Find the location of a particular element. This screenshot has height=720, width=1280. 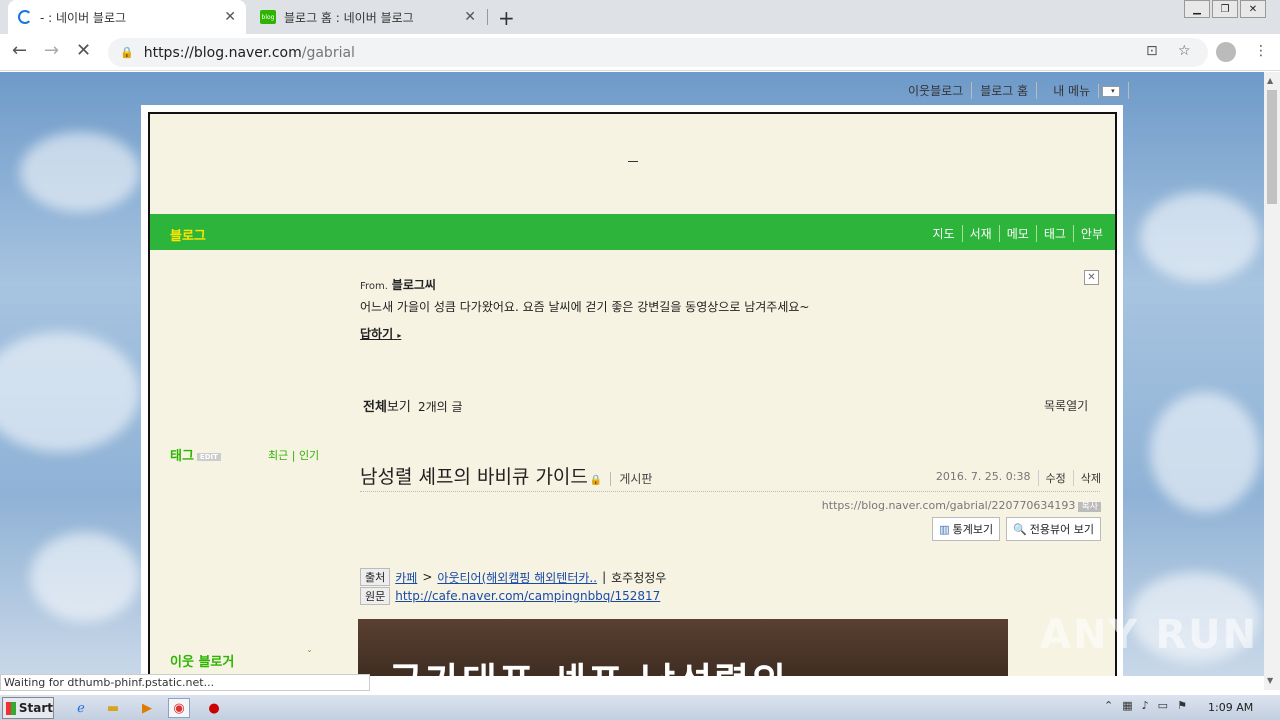

reply-link: 답하기 ▸ is located at coordinates (584, 333).